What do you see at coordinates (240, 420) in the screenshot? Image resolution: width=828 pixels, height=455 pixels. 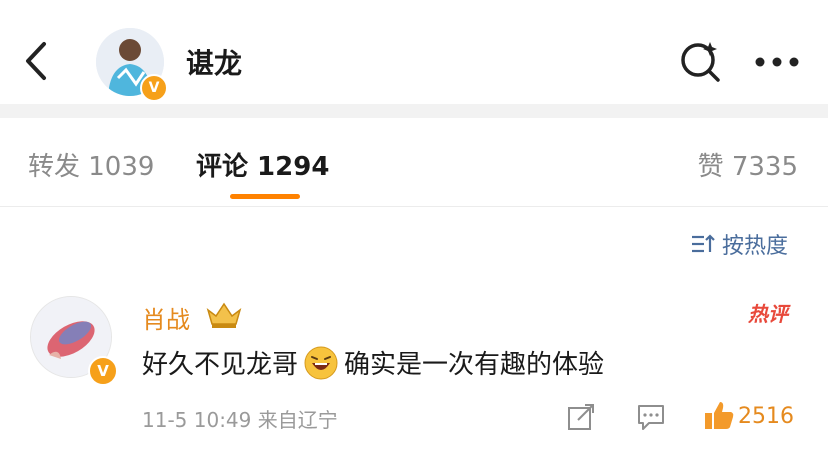 I see `comment-meta: 11-5 10:49 来自辽宁` at bounding box center [240, 420].